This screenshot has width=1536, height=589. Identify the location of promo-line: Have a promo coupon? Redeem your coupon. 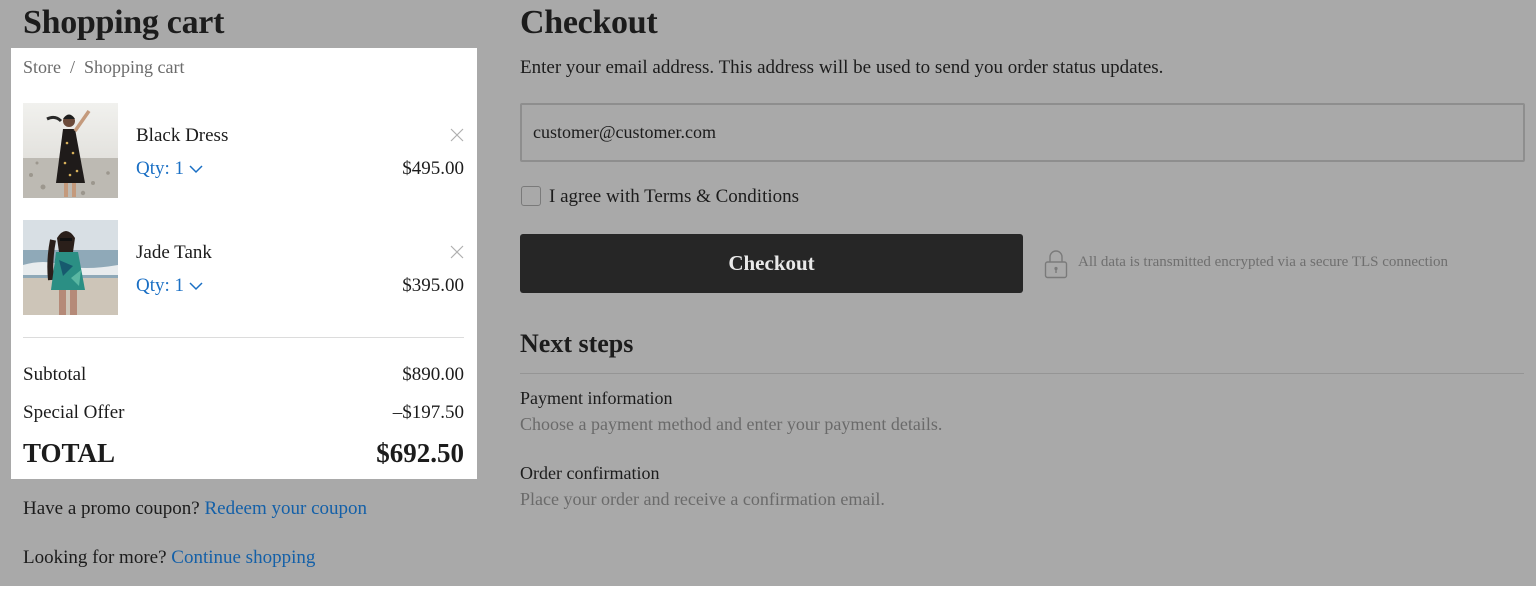
(195, 509).